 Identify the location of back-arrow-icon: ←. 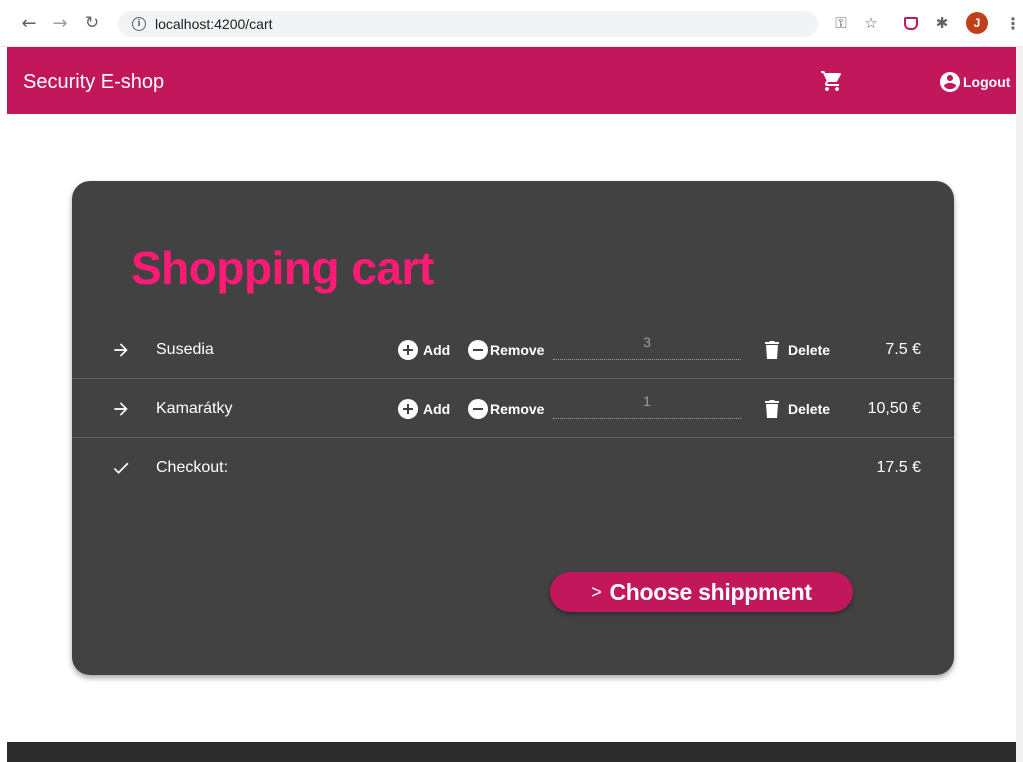
(29, 23).